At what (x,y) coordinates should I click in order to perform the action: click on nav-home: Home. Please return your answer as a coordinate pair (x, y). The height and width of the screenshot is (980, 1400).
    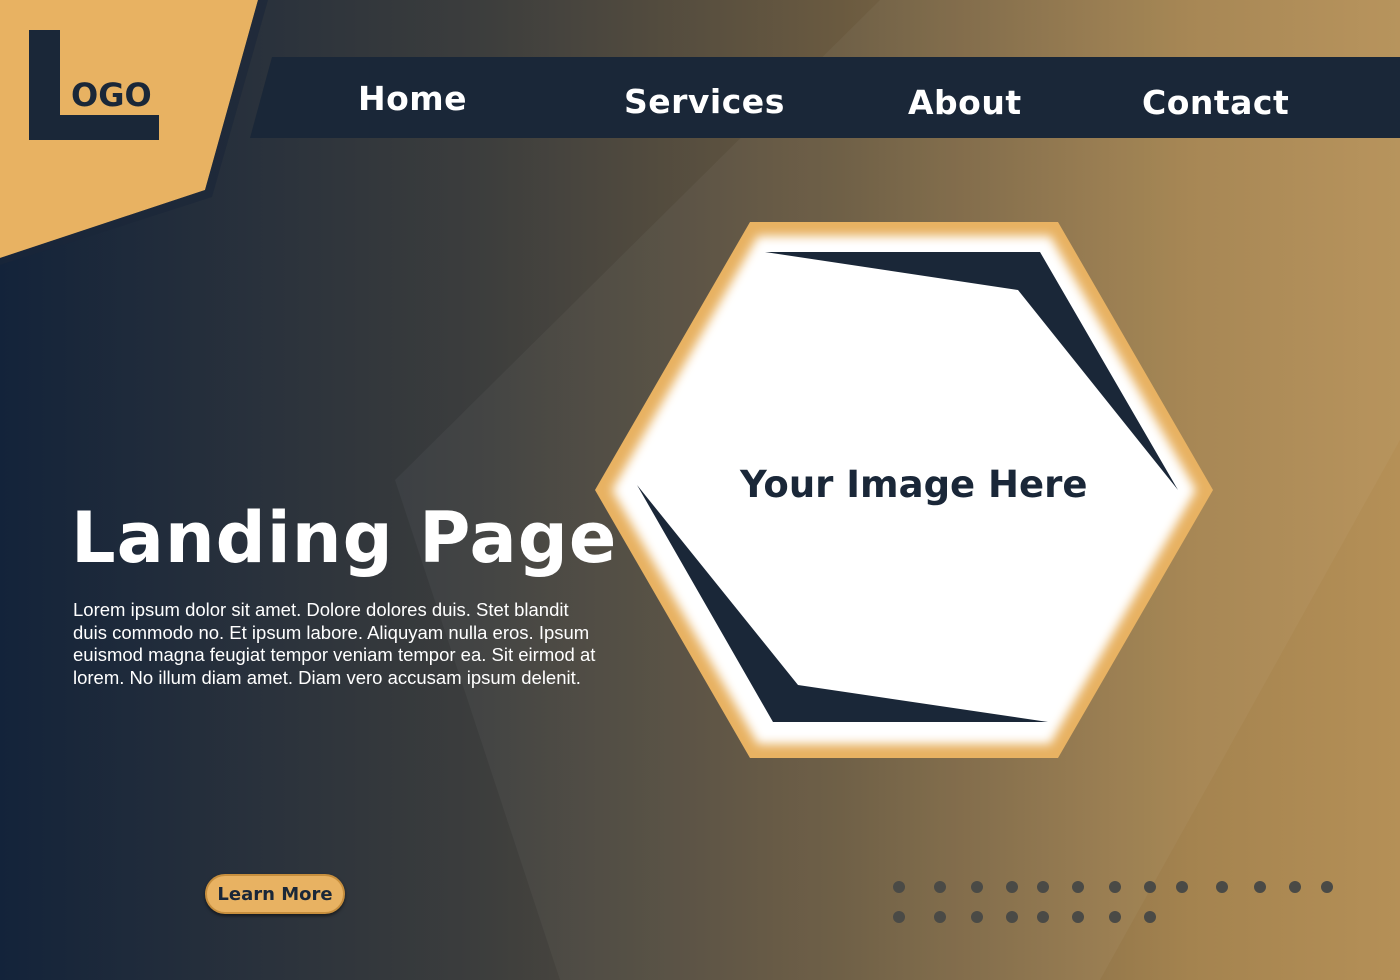
    Looking at the image, I should click on (412, 98).